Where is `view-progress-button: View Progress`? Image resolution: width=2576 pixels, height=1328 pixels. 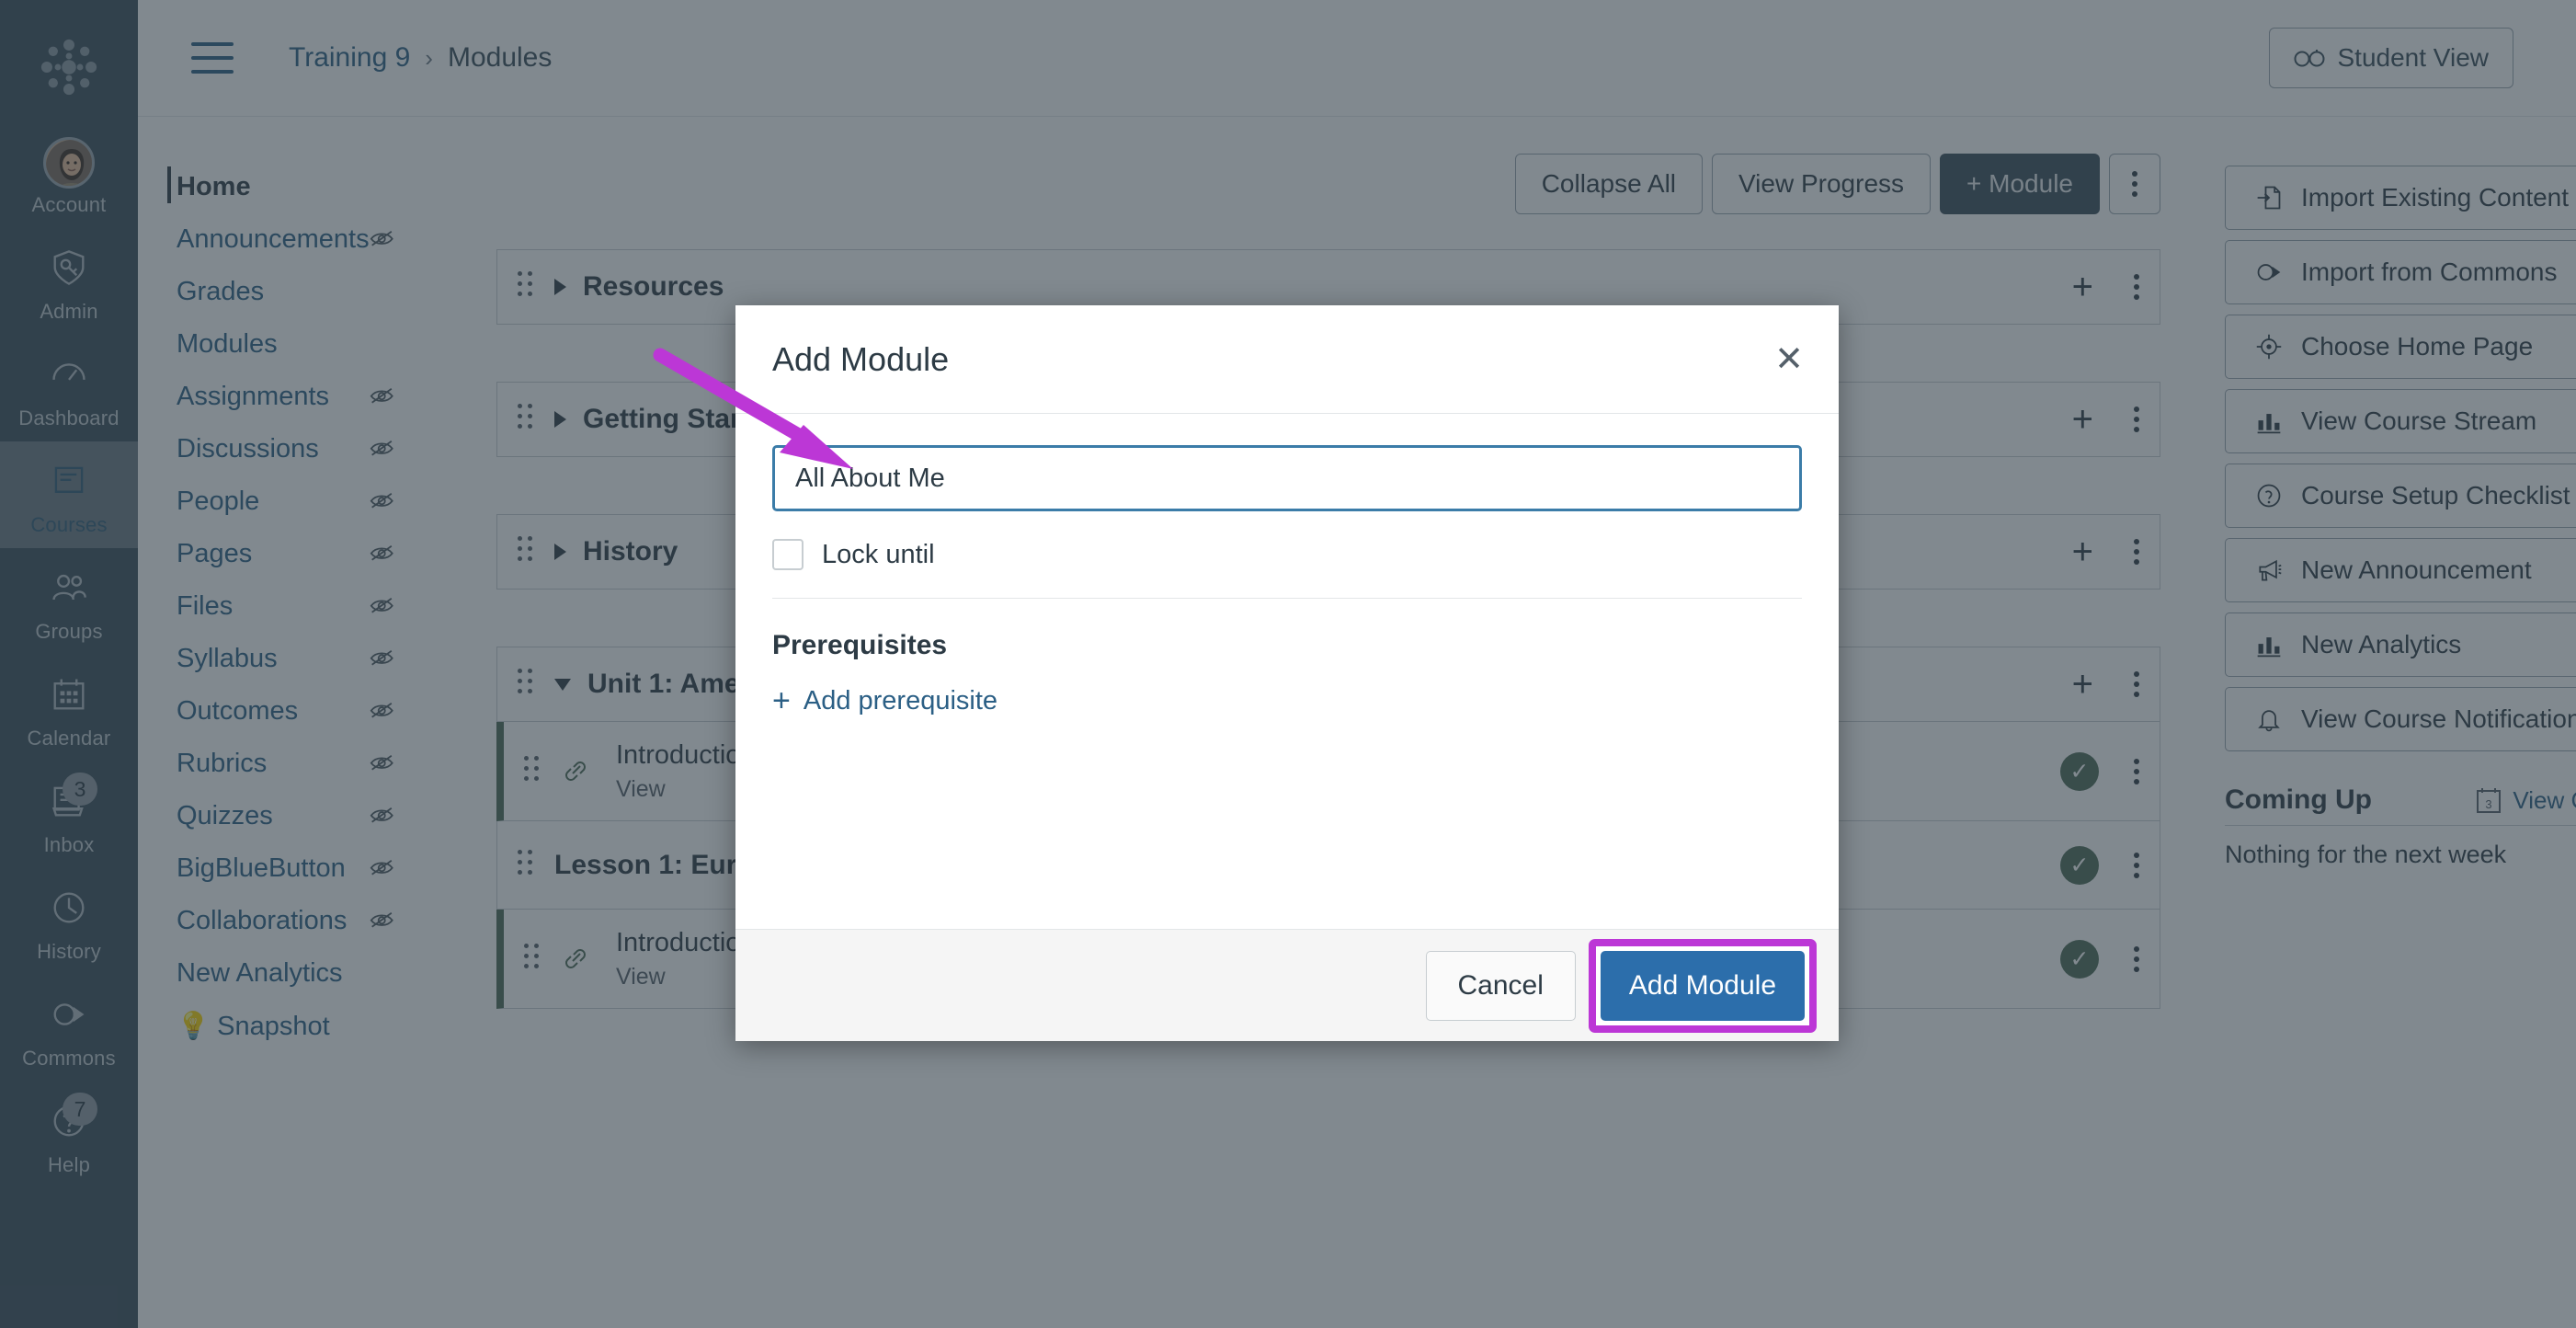 view-progress-button: View Progress is located at coordinates (1822, 184).